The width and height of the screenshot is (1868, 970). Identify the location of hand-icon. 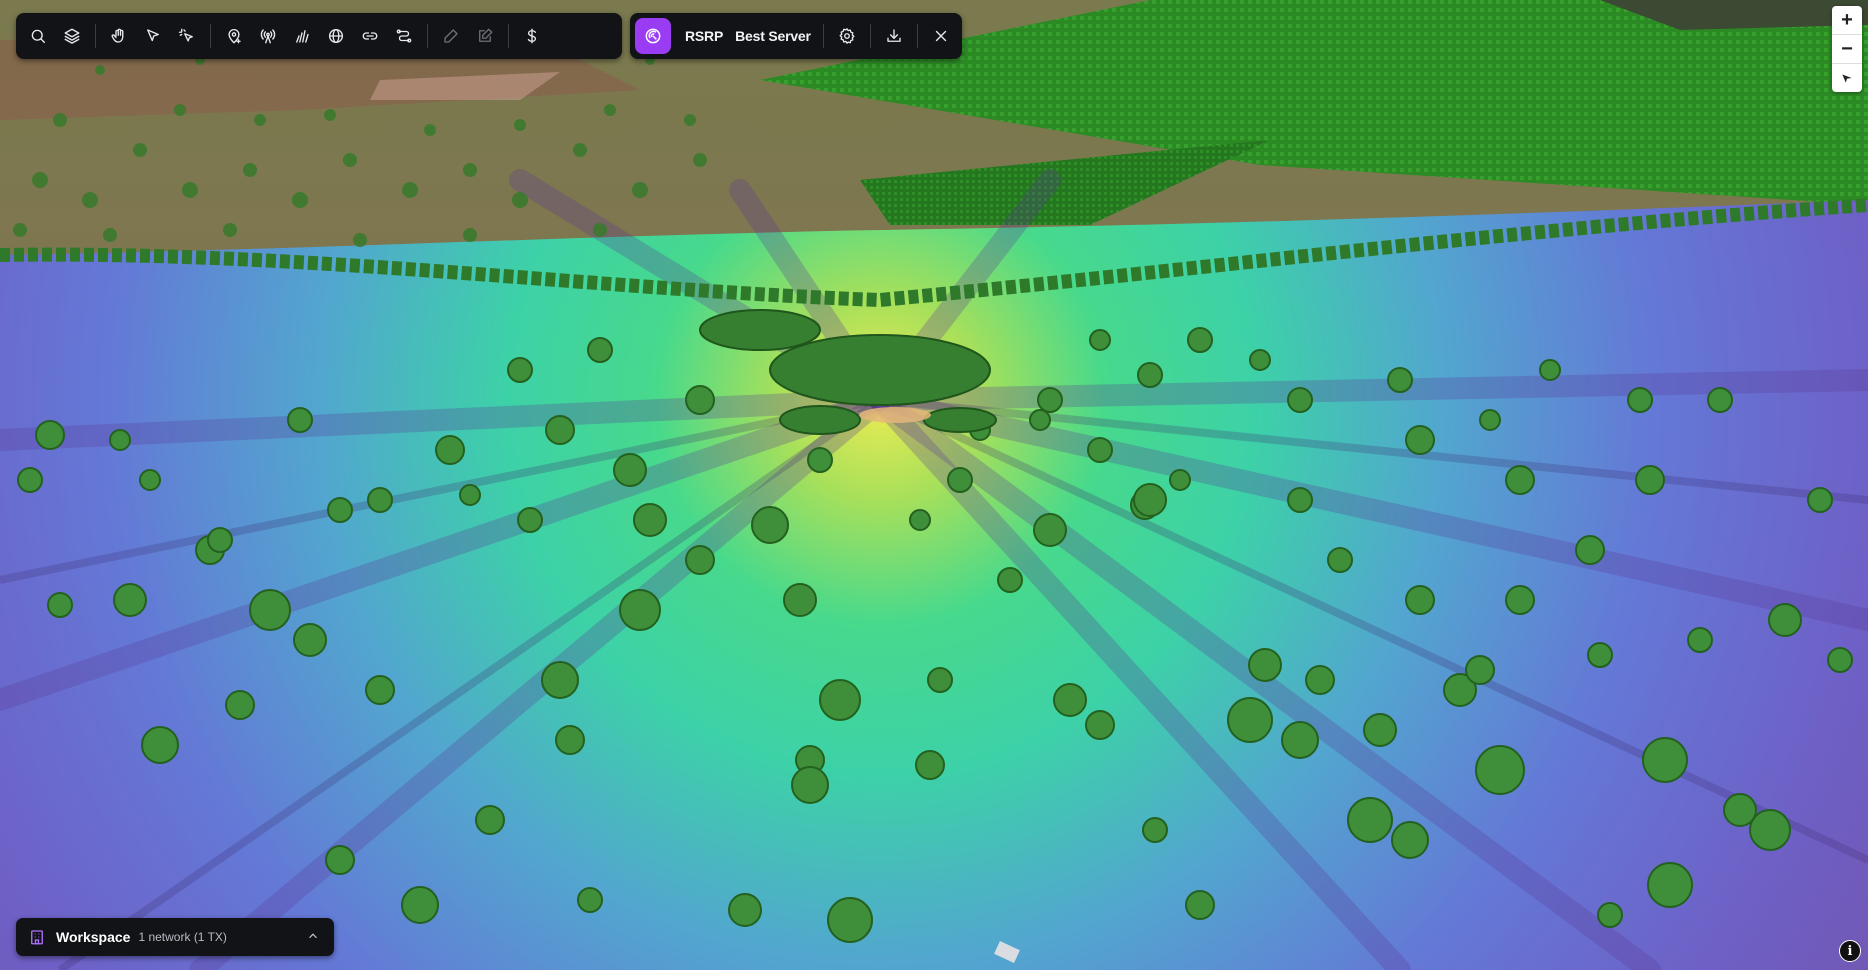
(117, 35).